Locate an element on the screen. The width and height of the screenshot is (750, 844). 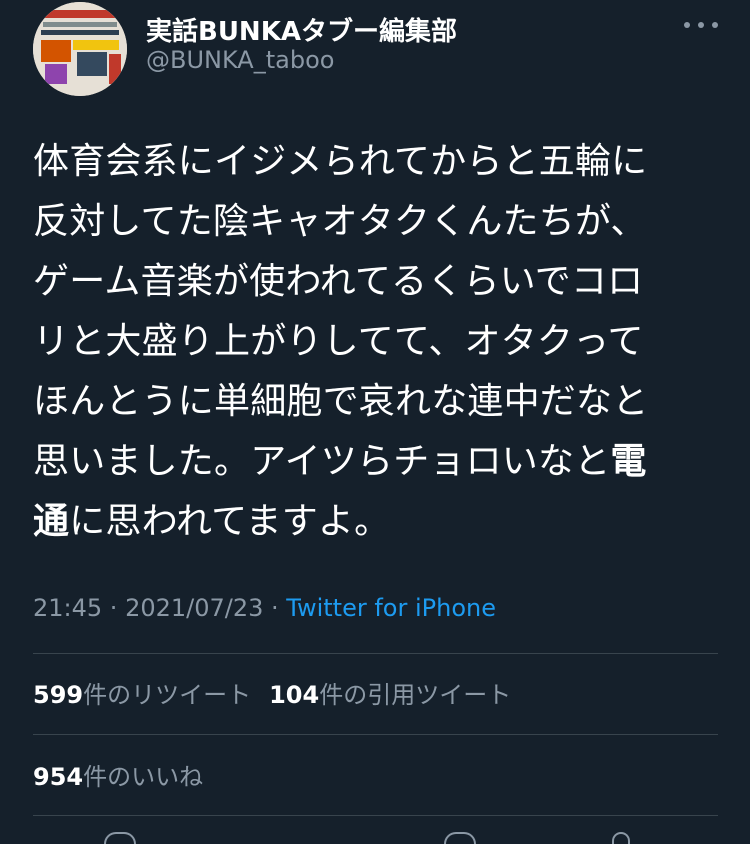
quotes-link: 104件の引用ツイート is located at coordinates (390, 695).